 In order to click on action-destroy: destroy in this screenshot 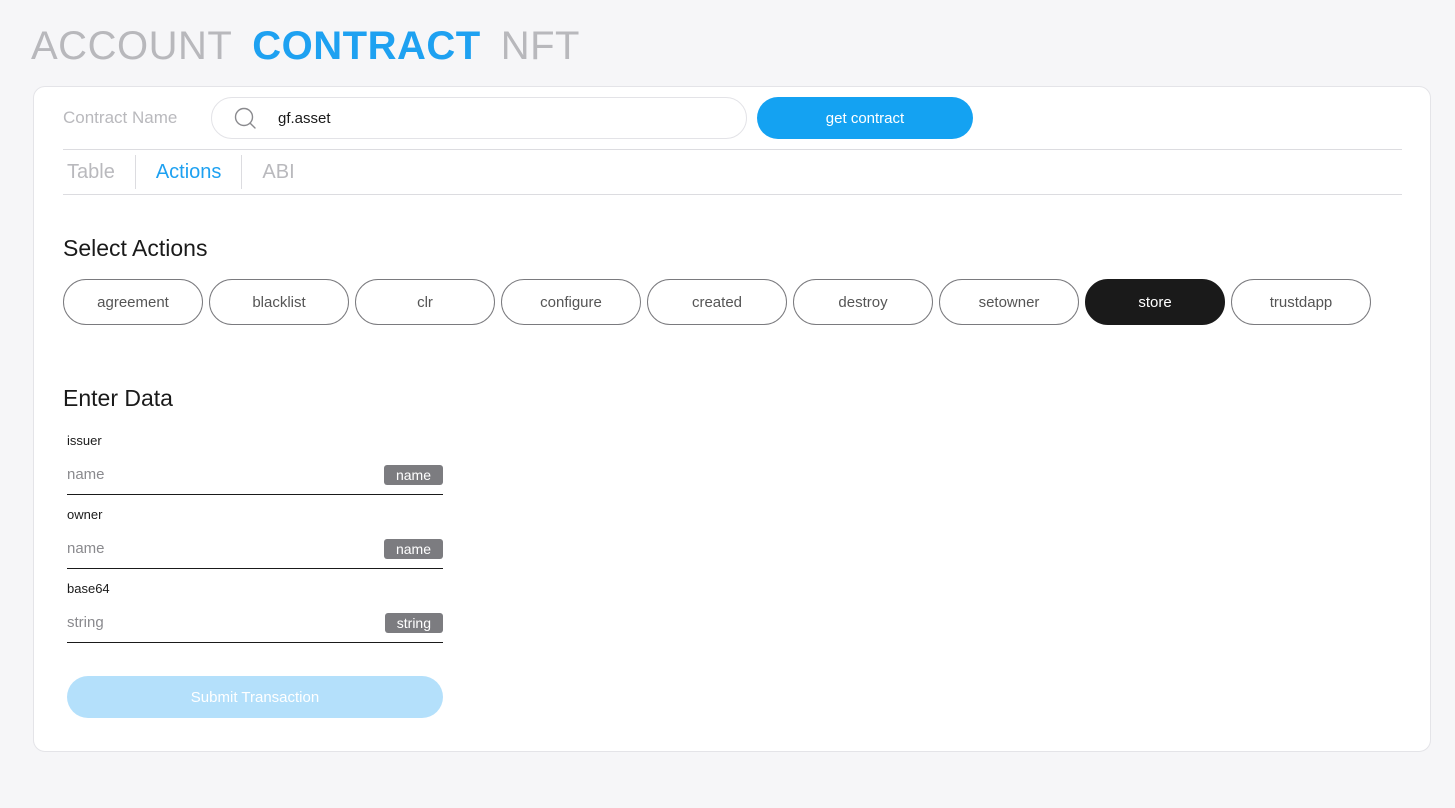, I will do `click(863, 302)`.